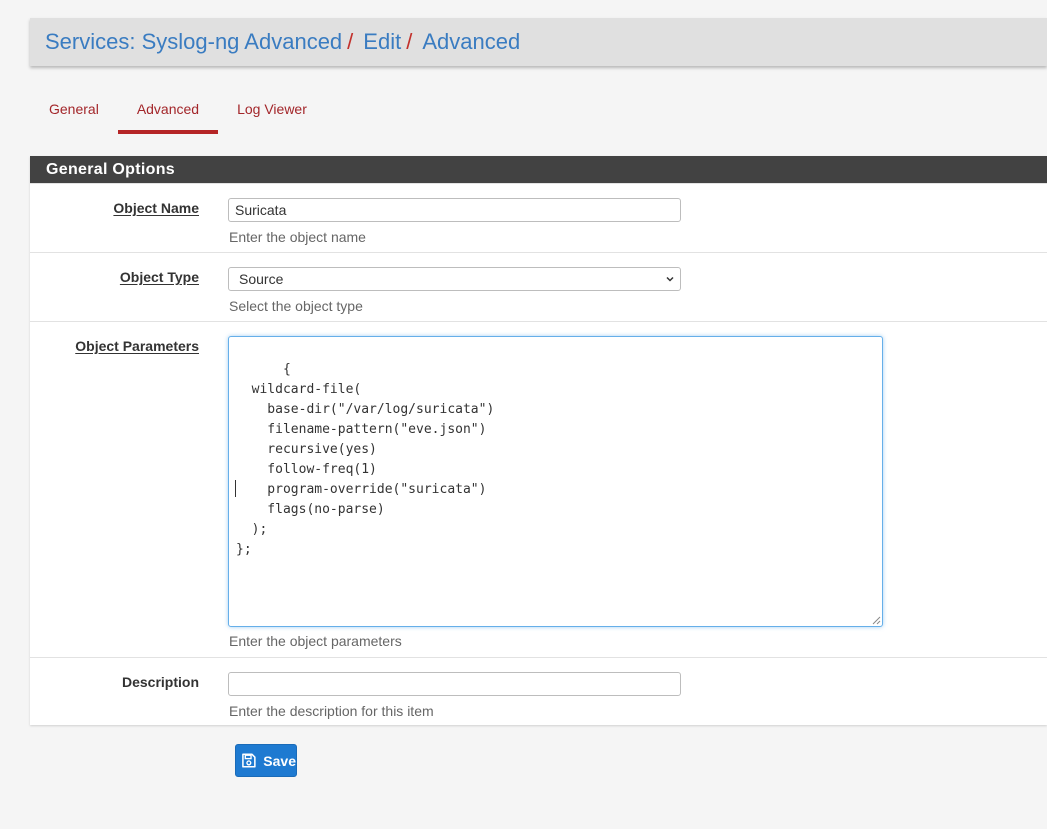  What do you see at coordinates (331, 711) in the screenshot?
I see `description-help: Enter the description for this item` at bounding box center [331, 711].